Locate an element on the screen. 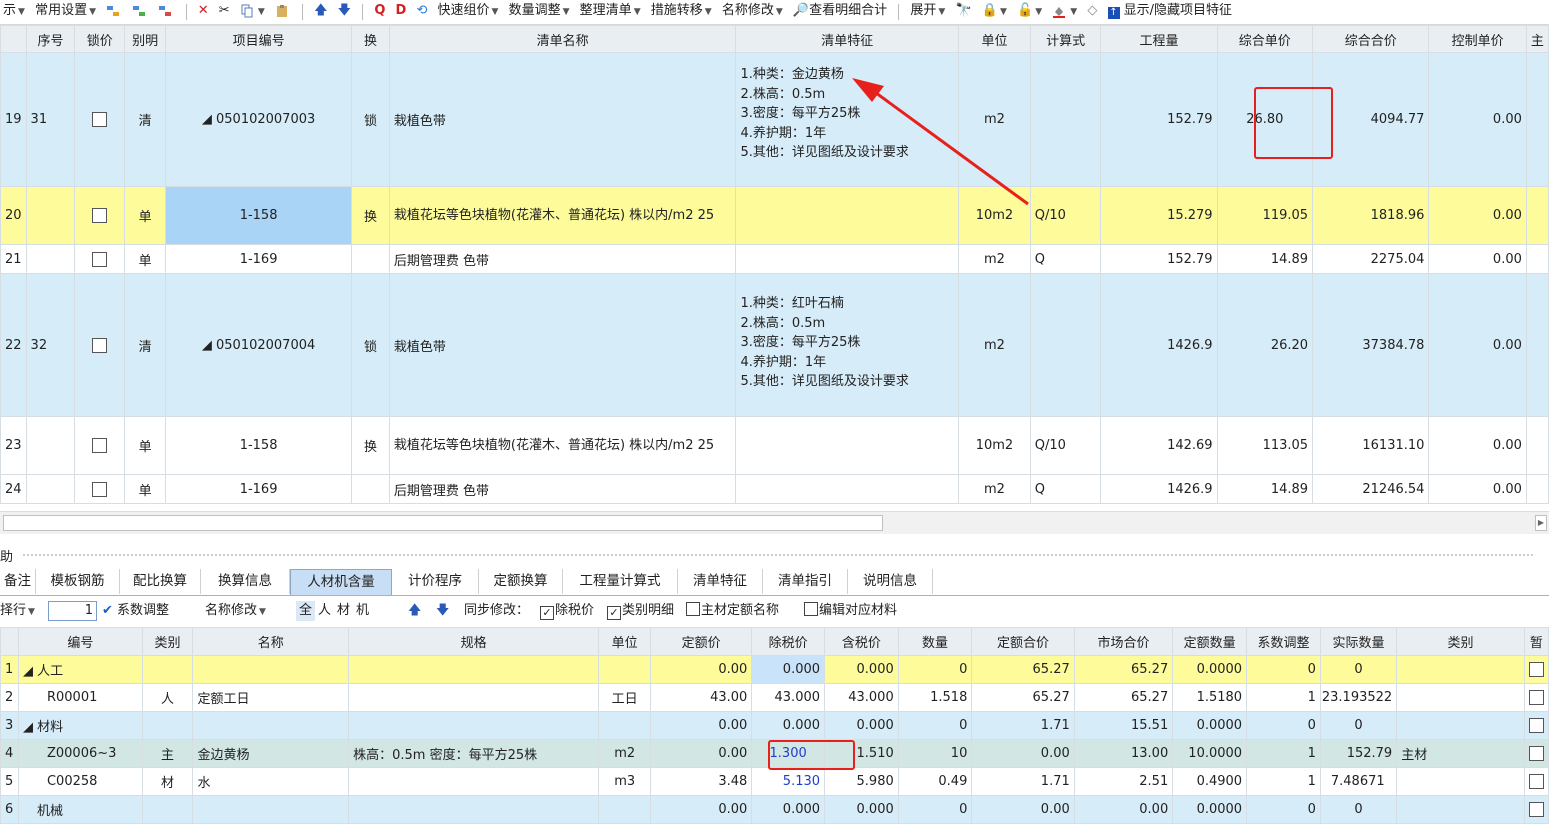  move-down-icon: 🡇 is located at coordinates (344, 12).